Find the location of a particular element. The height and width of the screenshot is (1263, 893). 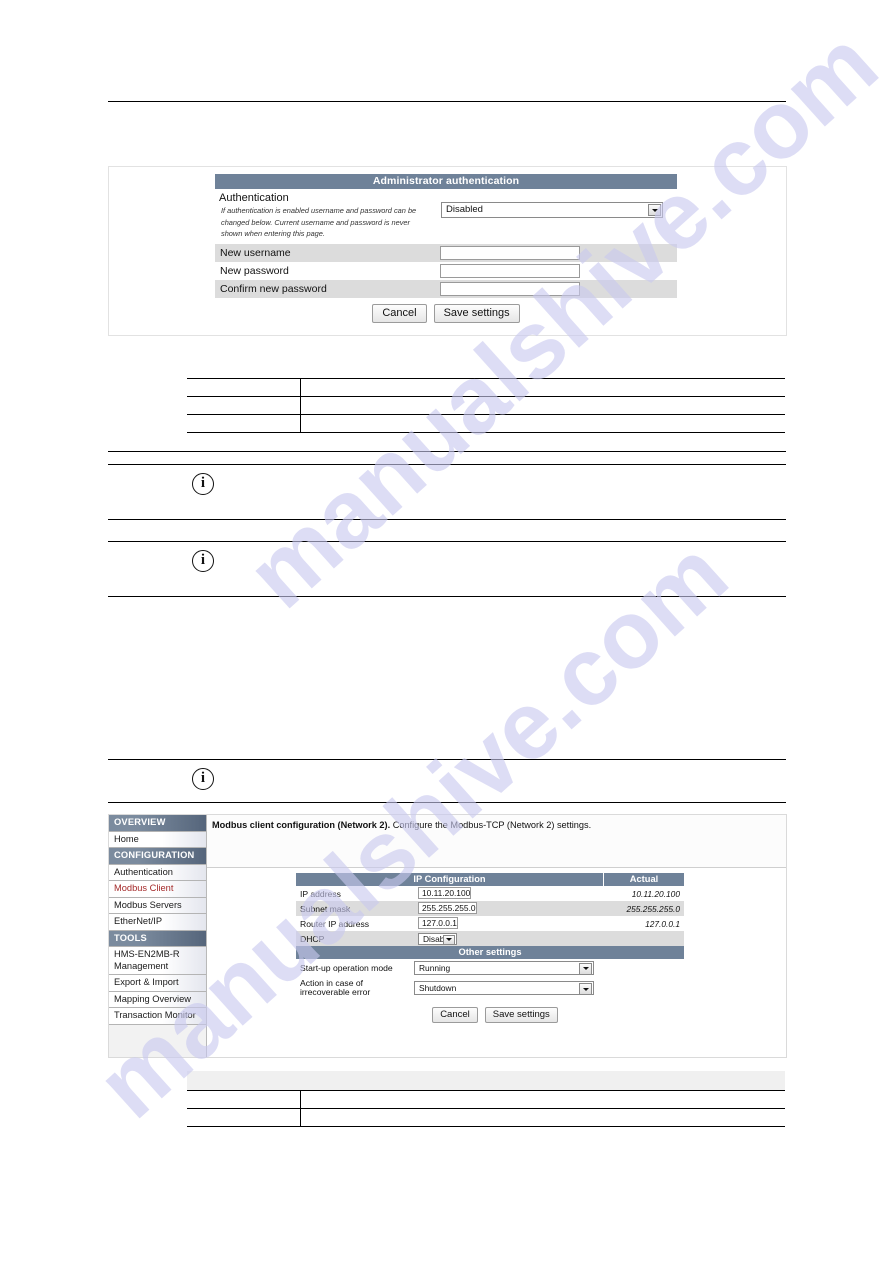

header-rule is located at coordinates (447, 101).